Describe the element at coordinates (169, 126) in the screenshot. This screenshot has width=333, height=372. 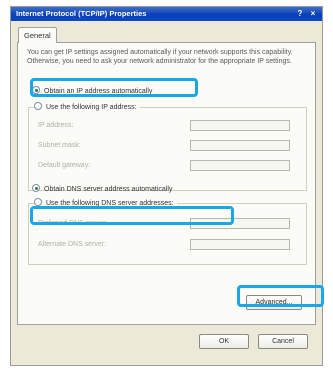
I see `ip-address-row: IP address:` at that location.